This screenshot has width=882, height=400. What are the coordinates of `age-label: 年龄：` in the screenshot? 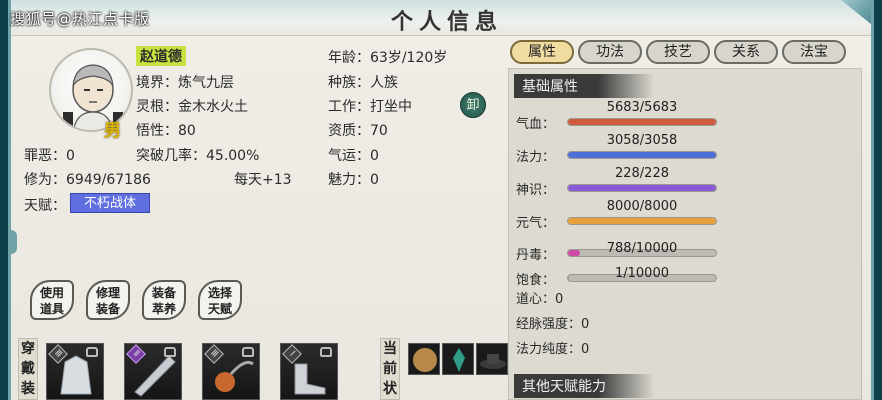 It's located at (349, 58).